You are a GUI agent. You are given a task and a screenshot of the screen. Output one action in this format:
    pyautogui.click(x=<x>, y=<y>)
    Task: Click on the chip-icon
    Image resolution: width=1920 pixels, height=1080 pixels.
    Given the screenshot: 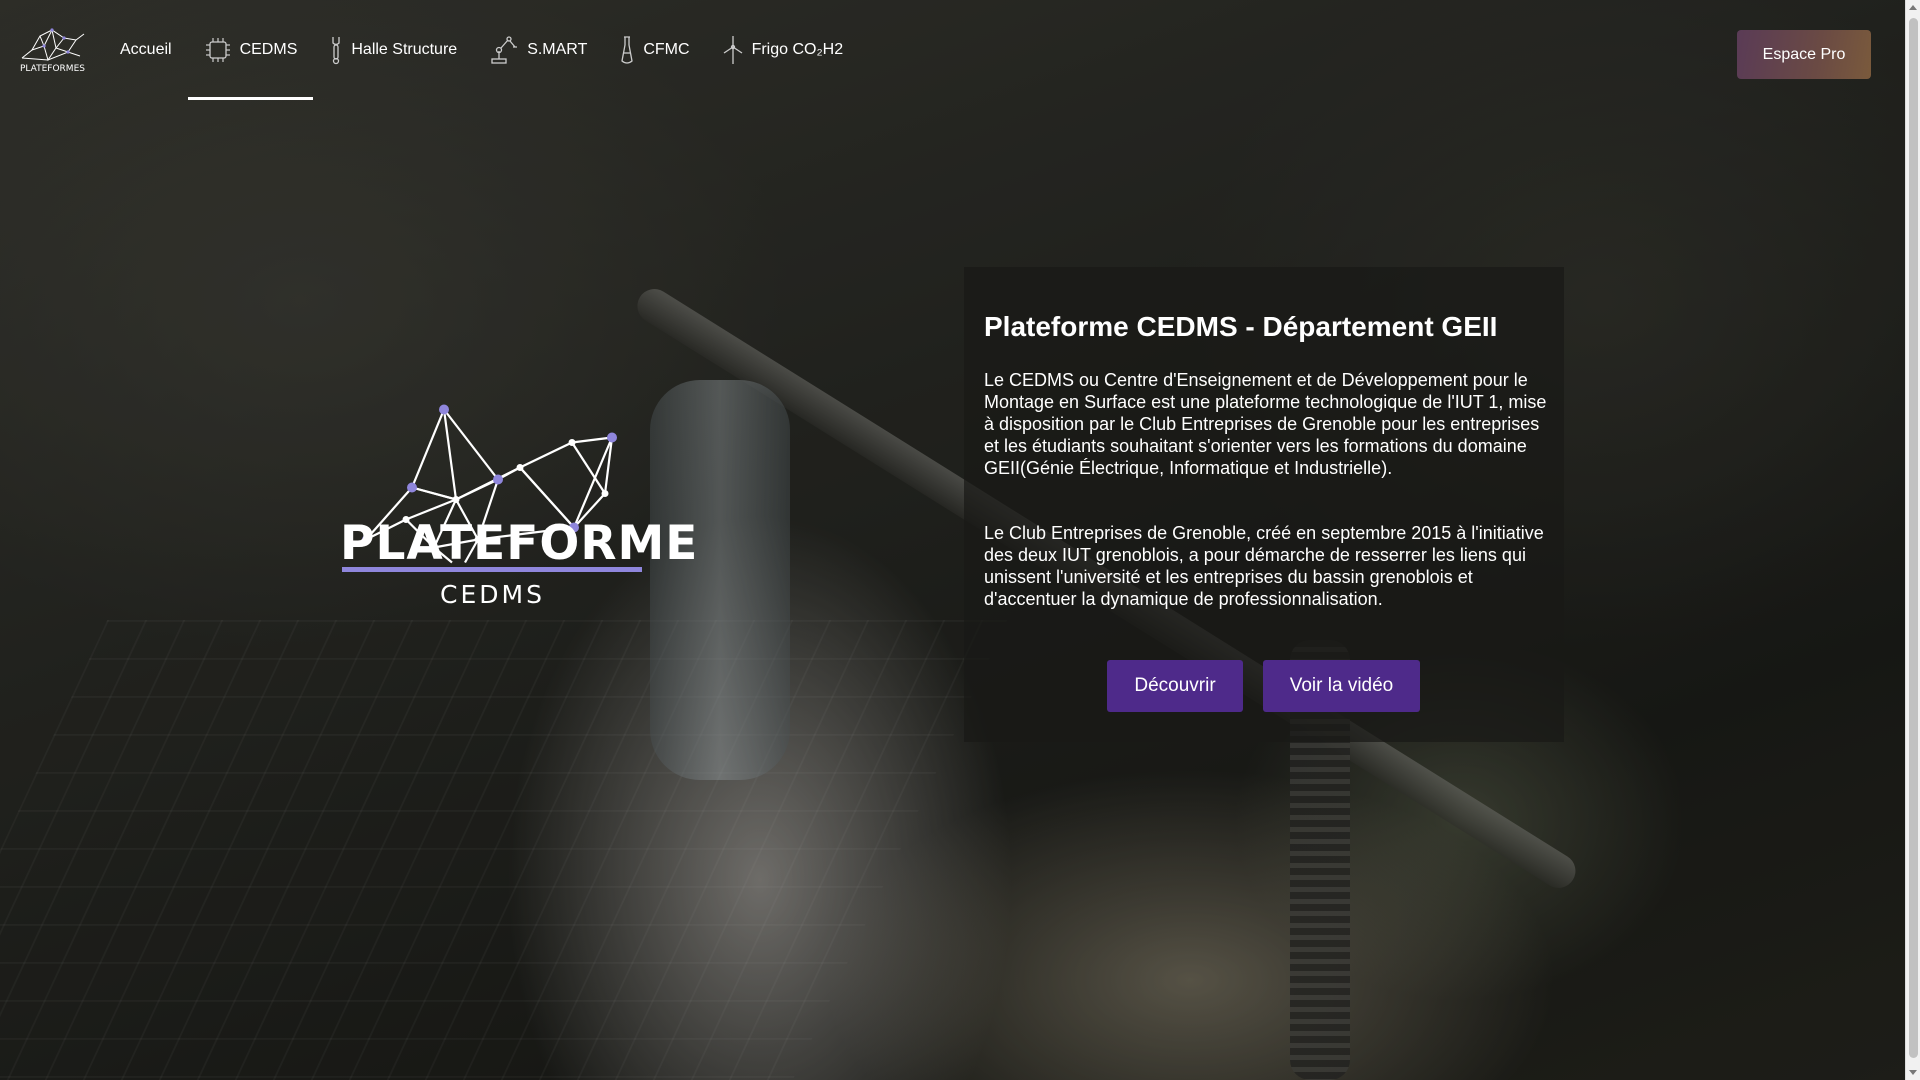 What is the action you would take?
    pyautogui.click(x=217, y=50)
    